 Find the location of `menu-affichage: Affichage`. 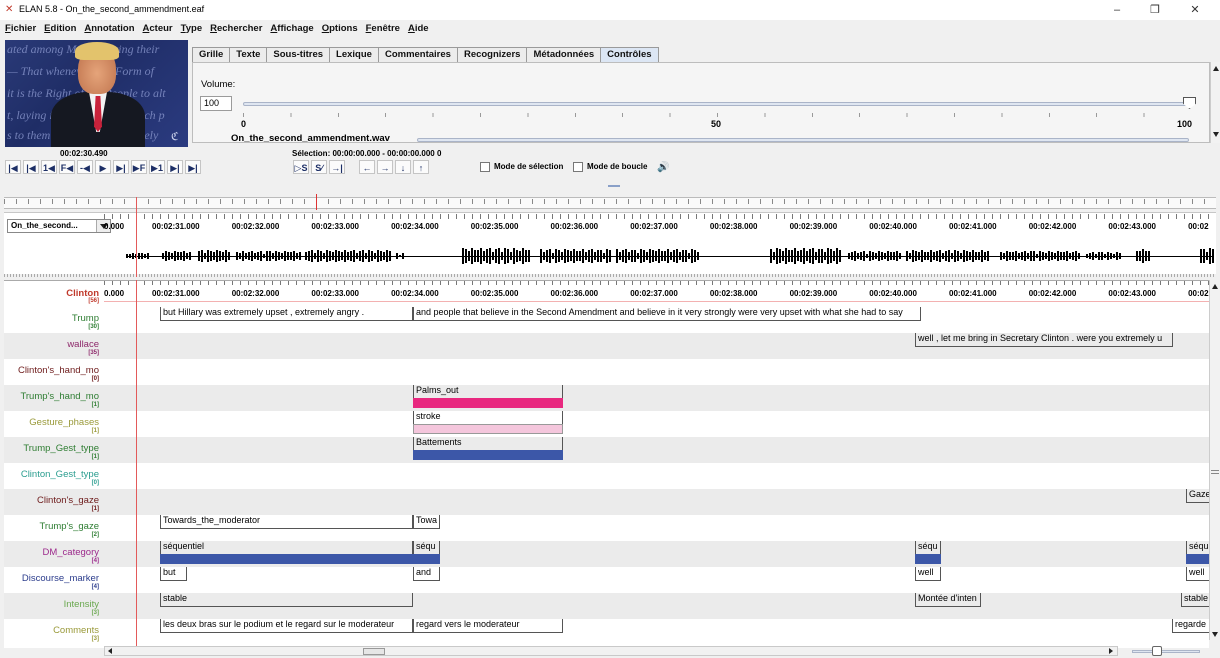

menu-affichage: Affichage is located at coordinates (291, 29).